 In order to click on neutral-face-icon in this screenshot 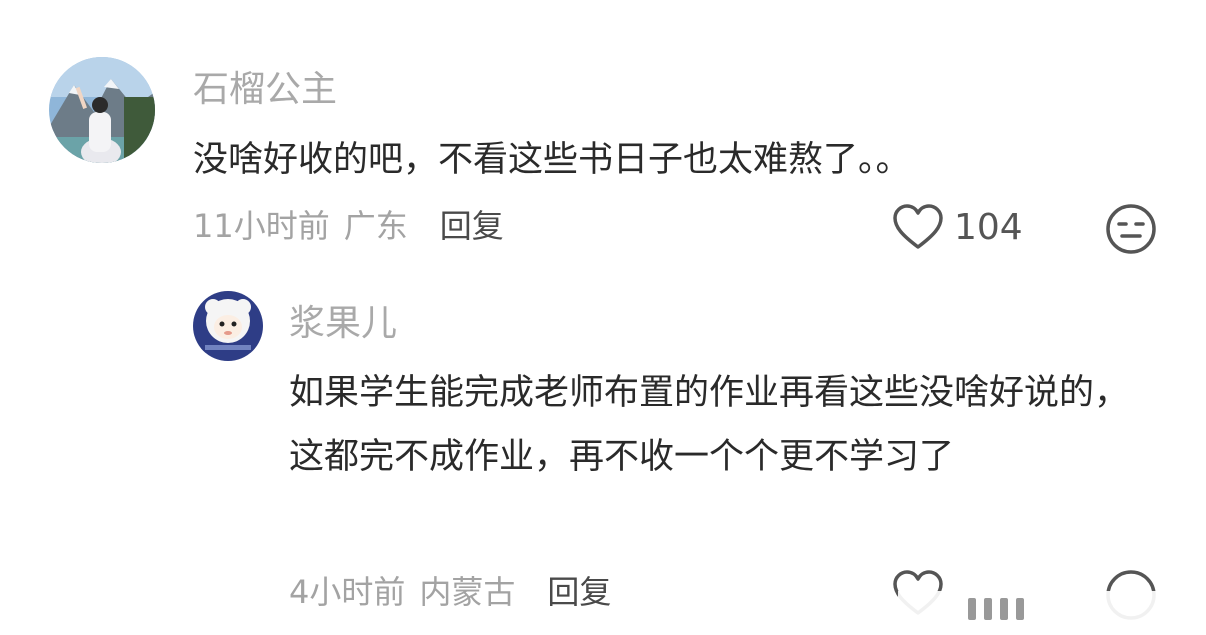, I will do `click(1131, 229)`.